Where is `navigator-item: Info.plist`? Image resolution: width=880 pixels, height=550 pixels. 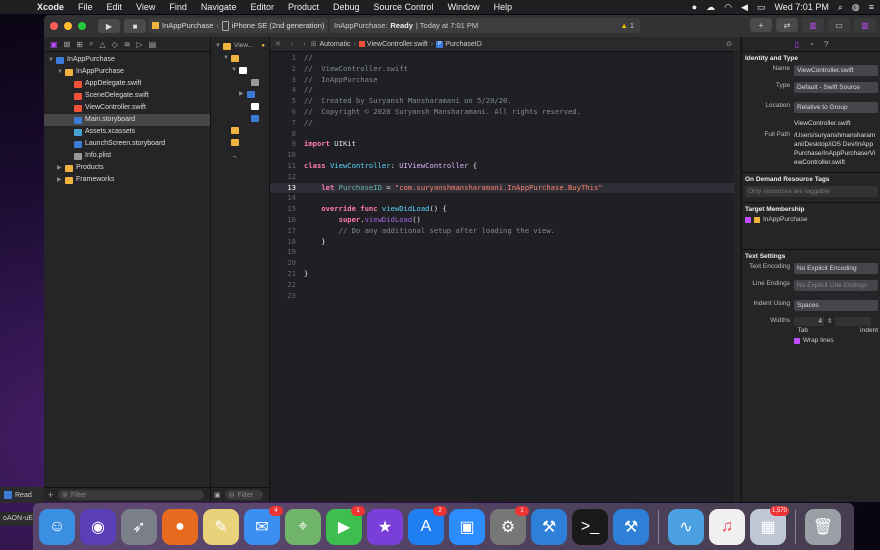
navigator-item: Info.plist is located at coordinates (127, 156).